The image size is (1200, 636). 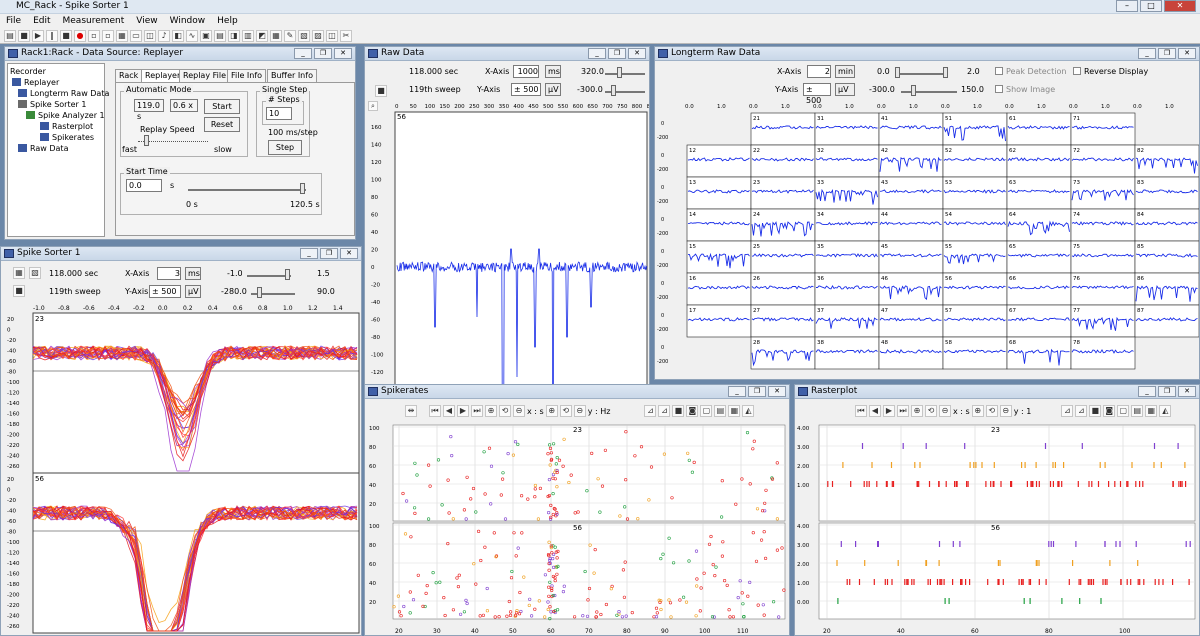 I want to click on menu-edit: Edit, so click(x=41, y=21).